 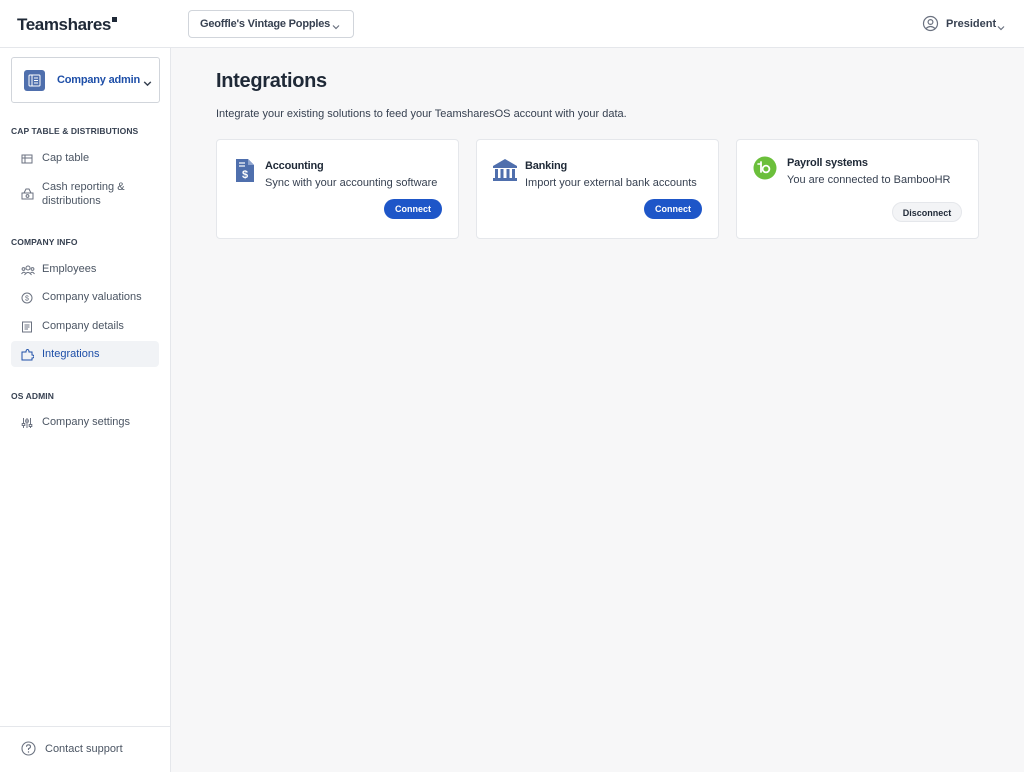 I want to click on user-role-label: President, so click(x=971, y=24).